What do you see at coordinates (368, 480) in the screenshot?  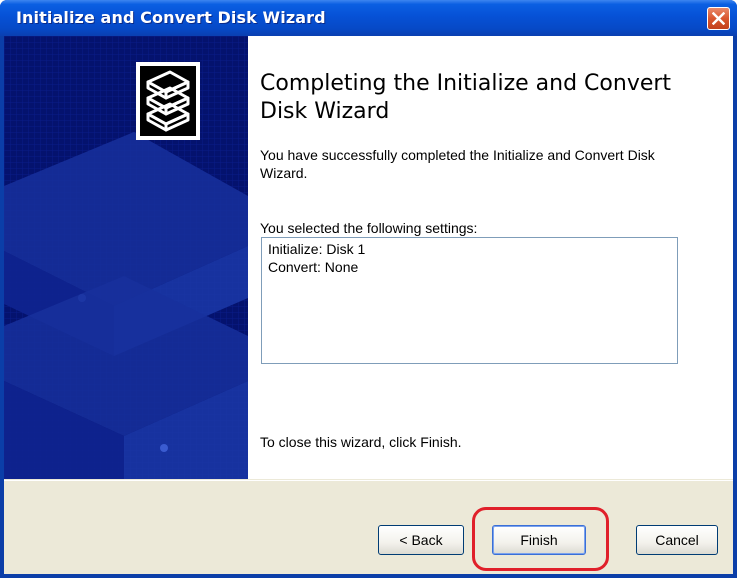 I see `footer-separator` at bounding box center [368, 480].